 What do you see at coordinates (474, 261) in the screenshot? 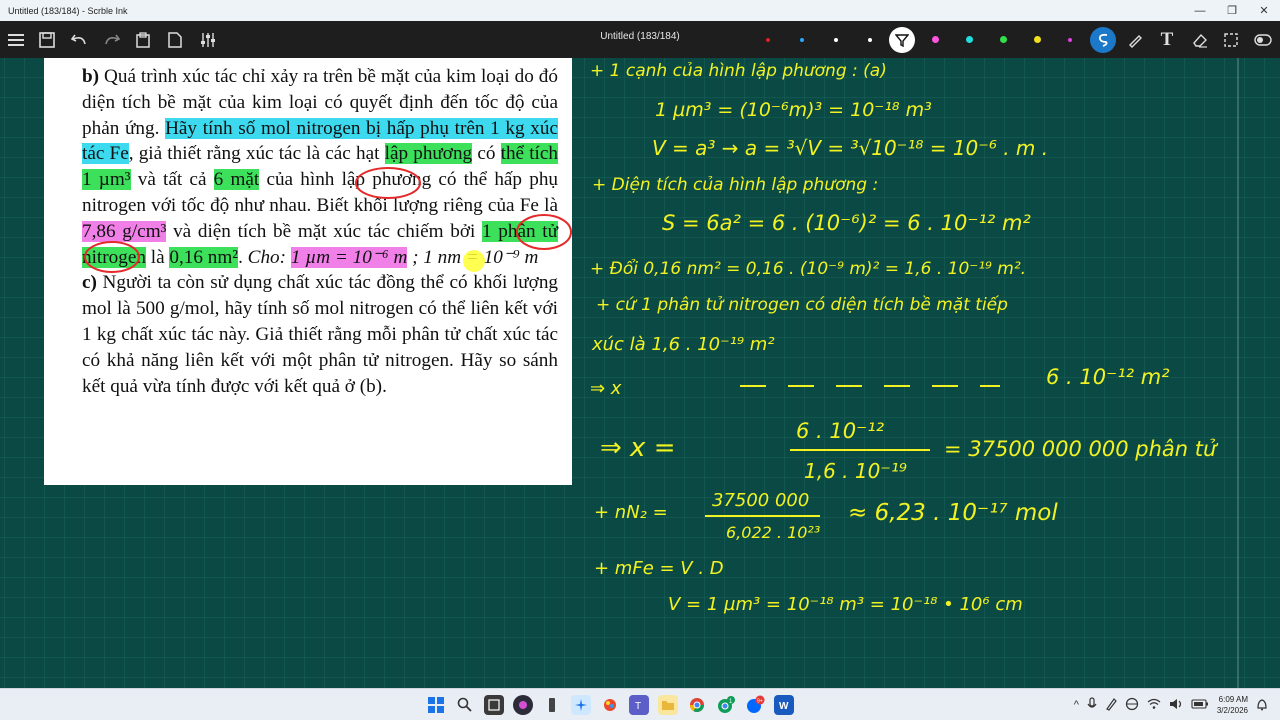
I see `cursor-highlight` at bounding box center [474, 261].